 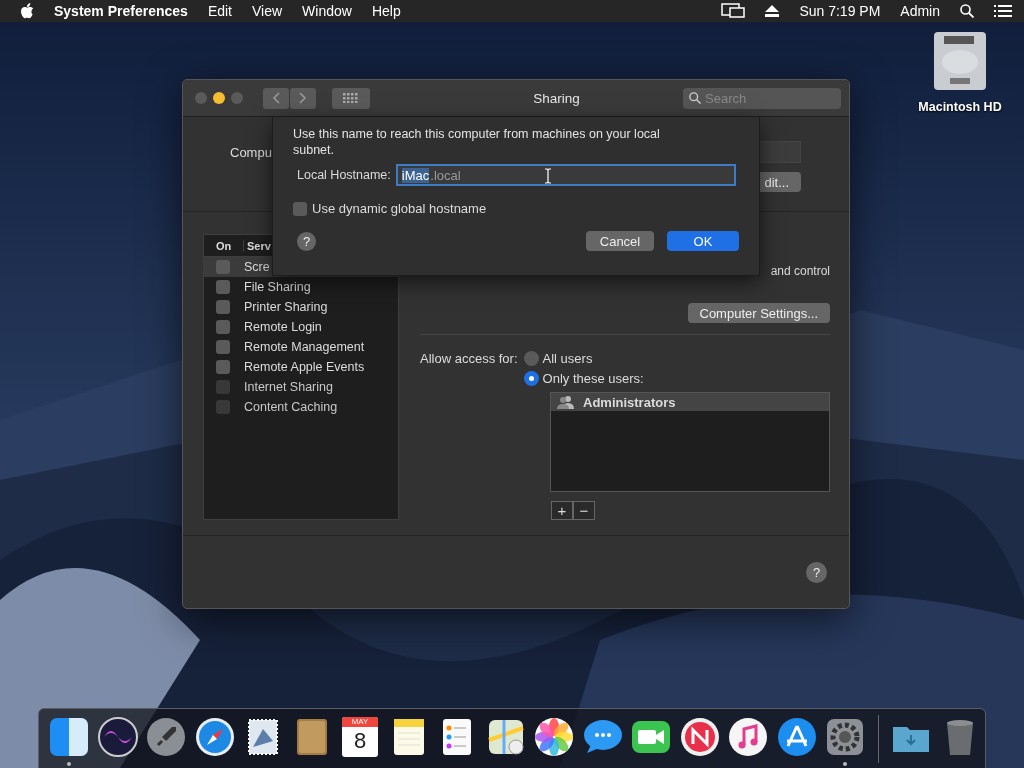 I want to click on radio-label: All users, so click(x=567, y=359).